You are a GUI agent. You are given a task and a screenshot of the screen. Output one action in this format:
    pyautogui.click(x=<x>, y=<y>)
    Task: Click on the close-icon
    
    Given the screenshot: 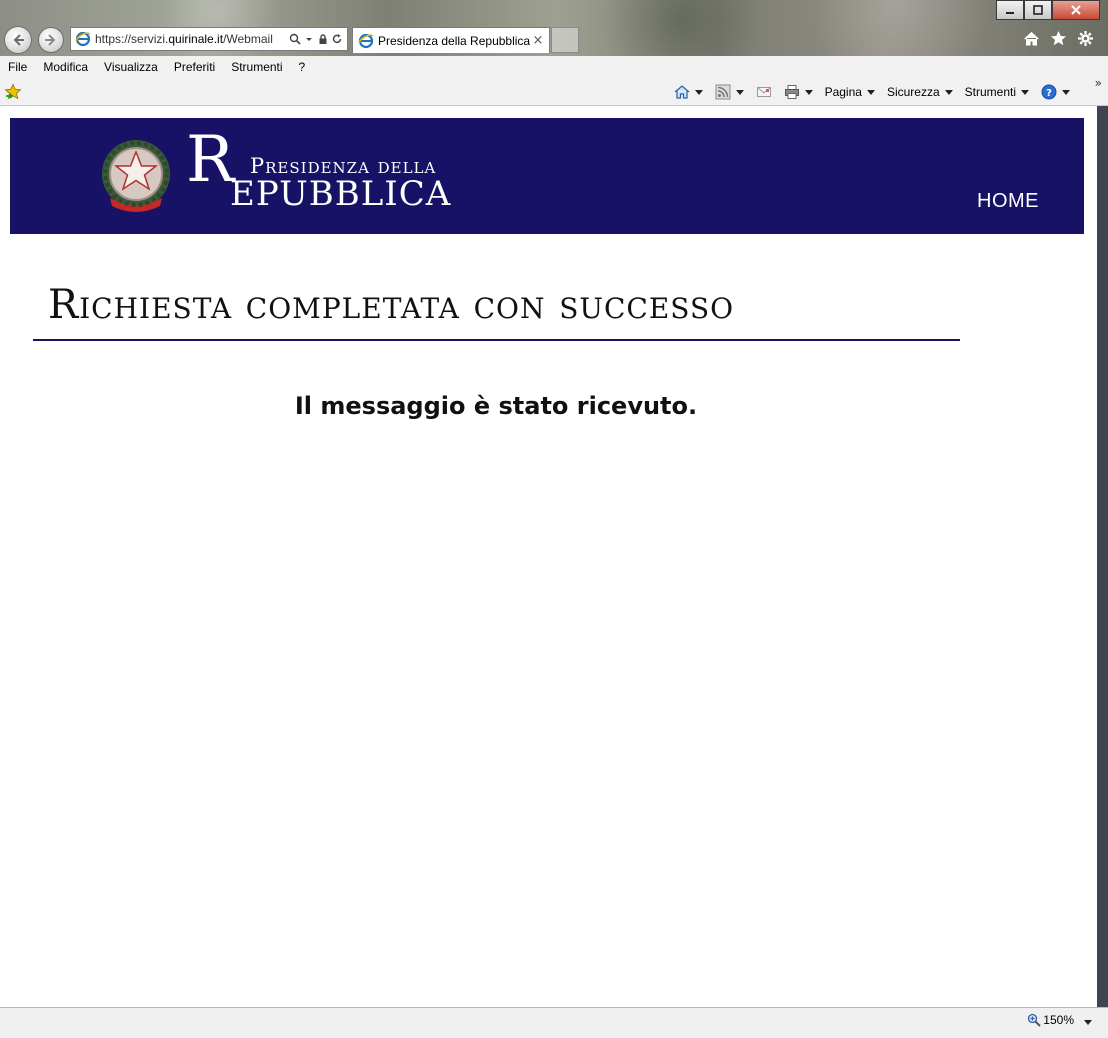 What is the action you would take?
    pyautogui.click(x=1076, y=10)
    